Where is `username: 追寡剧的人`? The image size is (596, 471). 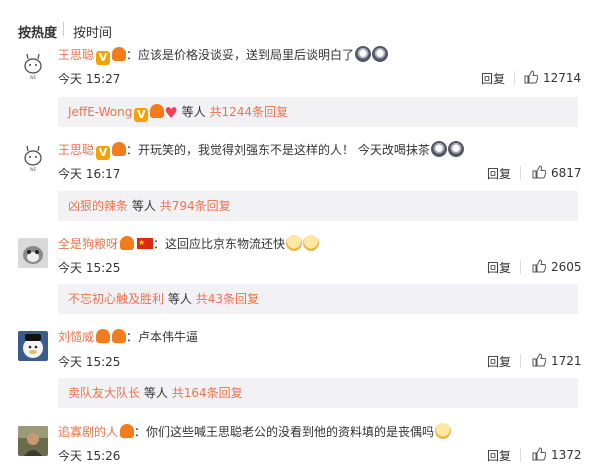
username: 追寡剧的人 is located at coordinates (88, 432).